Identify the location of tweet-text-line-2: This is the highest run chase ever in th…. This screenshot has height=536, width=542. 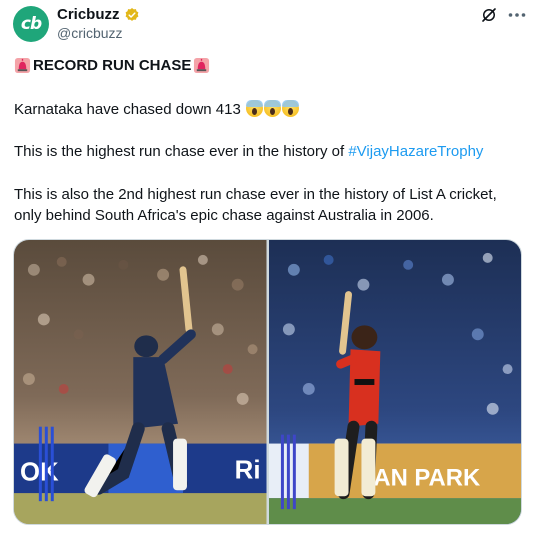
(248, 151).